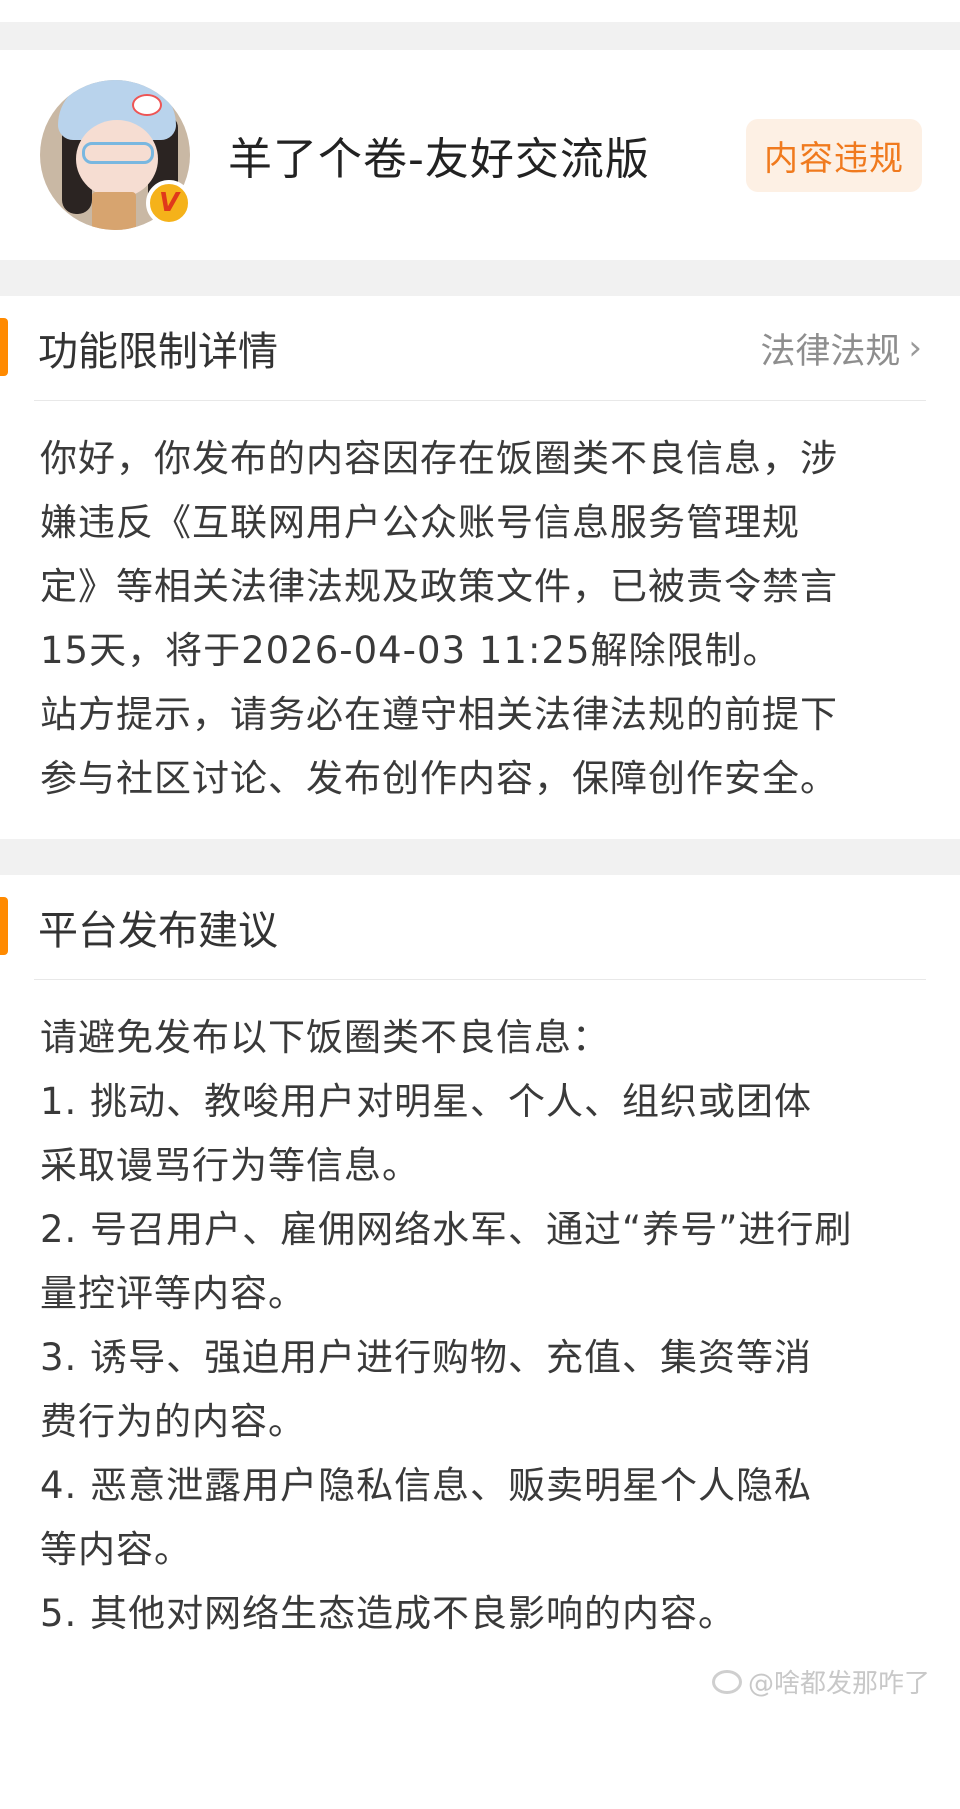 Image resolution: width=960 pixels, height=1809 pixels. Describe the element at coordinates (480, 11) in the screenshot. I see `top-strip` at that location.